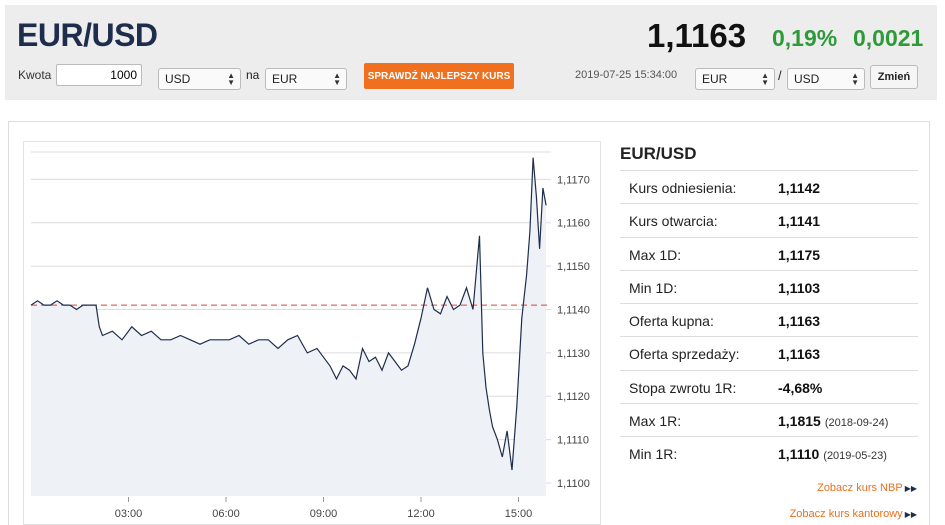  I want to click on amount-label: Kwota, so click(35, 75).